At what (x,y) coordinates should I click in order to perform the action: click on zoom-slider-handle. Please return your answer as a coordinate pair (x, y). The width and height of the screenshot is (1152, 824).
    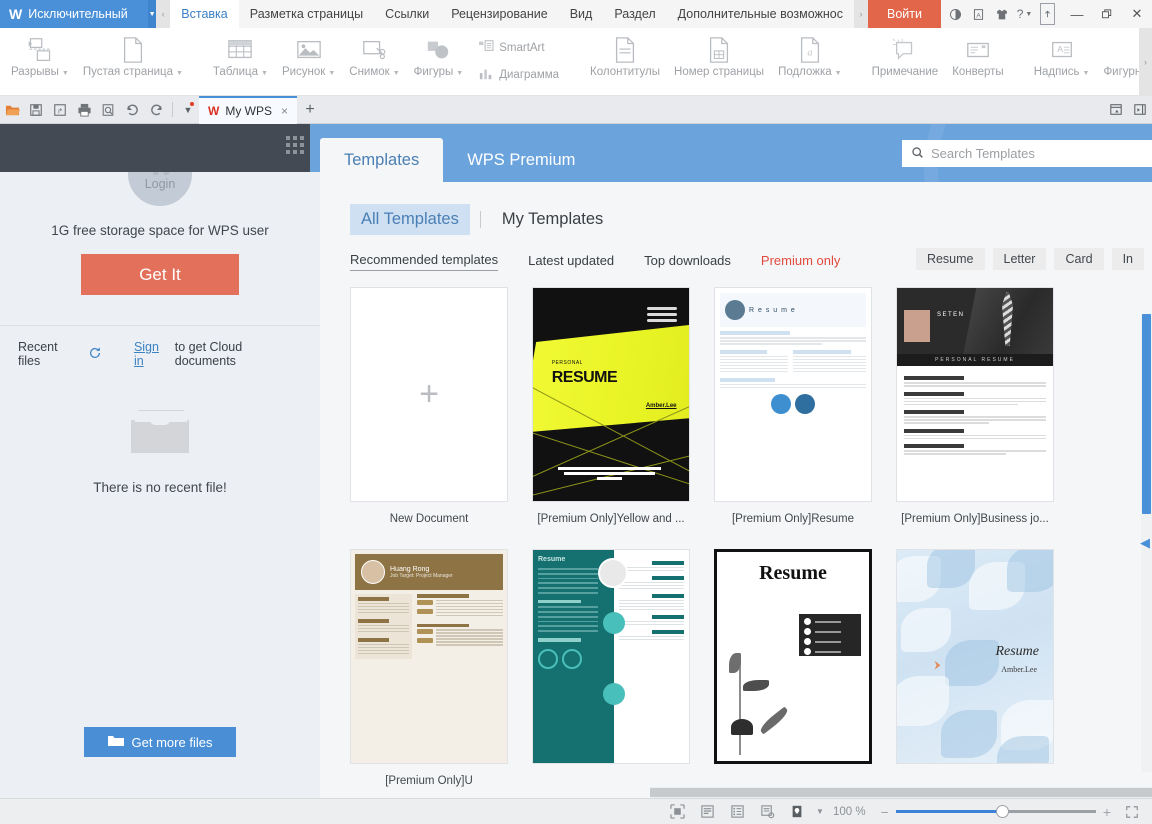
    Looking at the image, I should click on (1002, 811).